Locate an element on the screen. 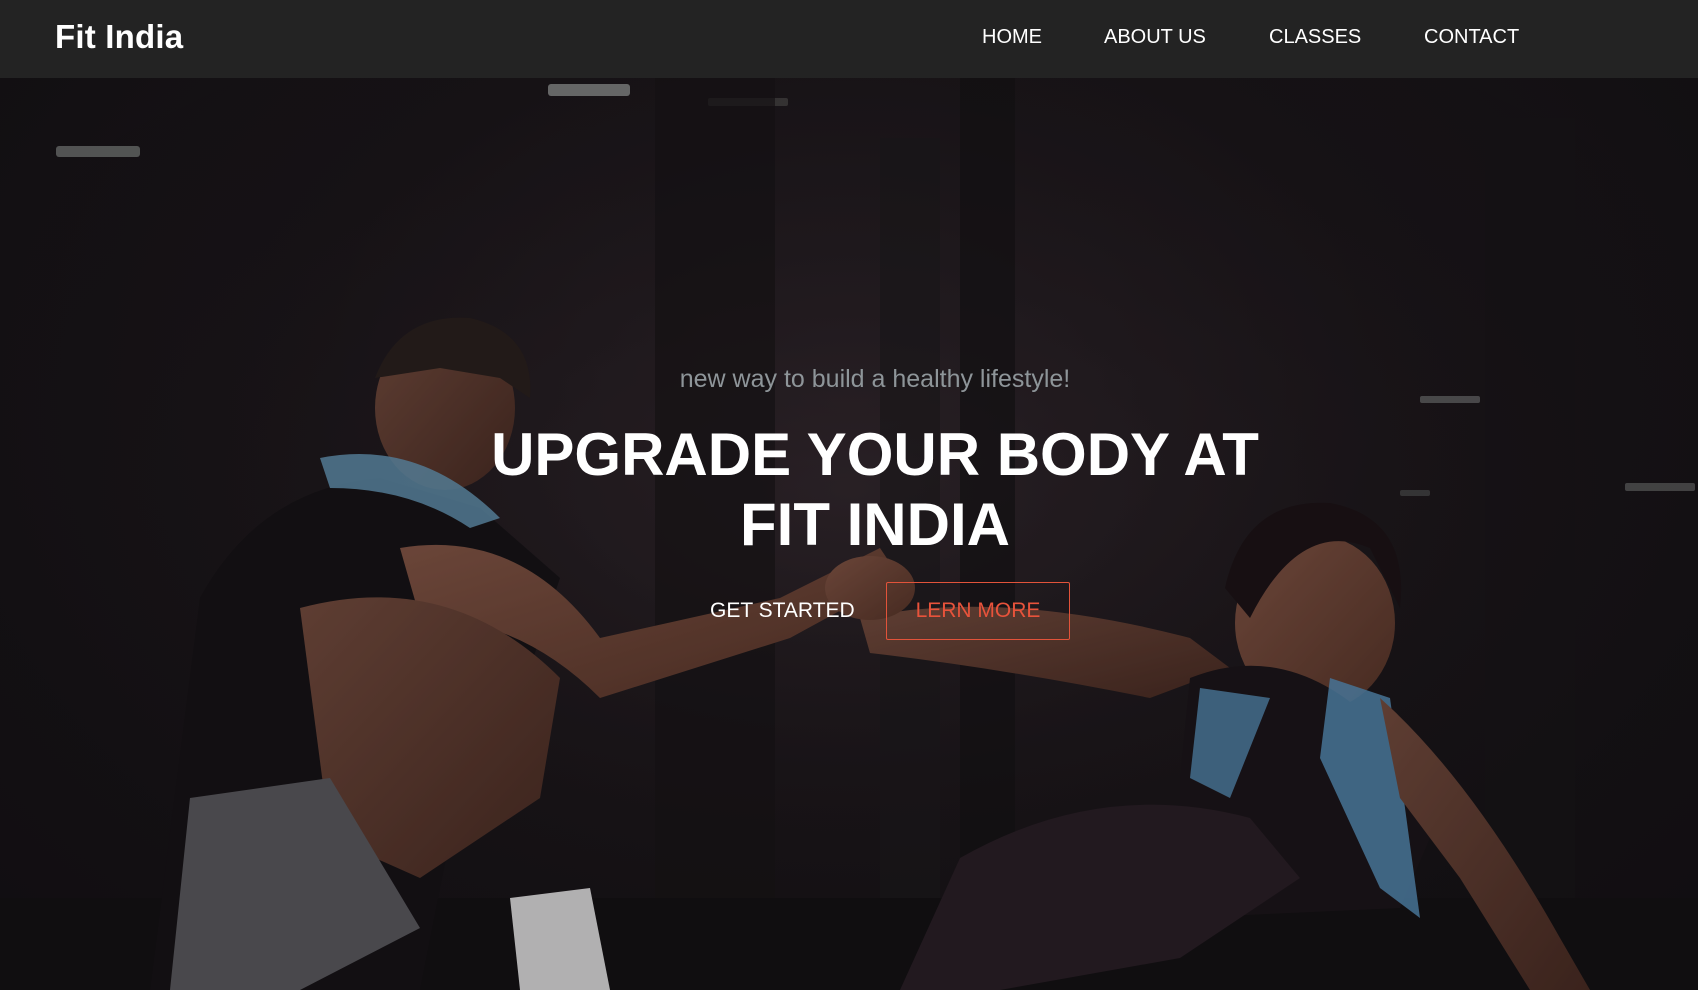  nav-link-about-us: ABOUT US is located at coordinates (1155, 37).